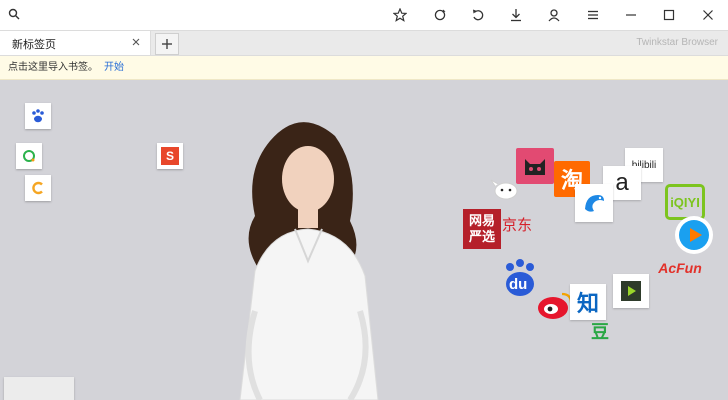 Image resolution: width=728 pixels, height=400 pixels. What do you see at coordinates (518, 284) in the screenshot?
I see `baidu-du-text: du` at bounding box center [518, 284].